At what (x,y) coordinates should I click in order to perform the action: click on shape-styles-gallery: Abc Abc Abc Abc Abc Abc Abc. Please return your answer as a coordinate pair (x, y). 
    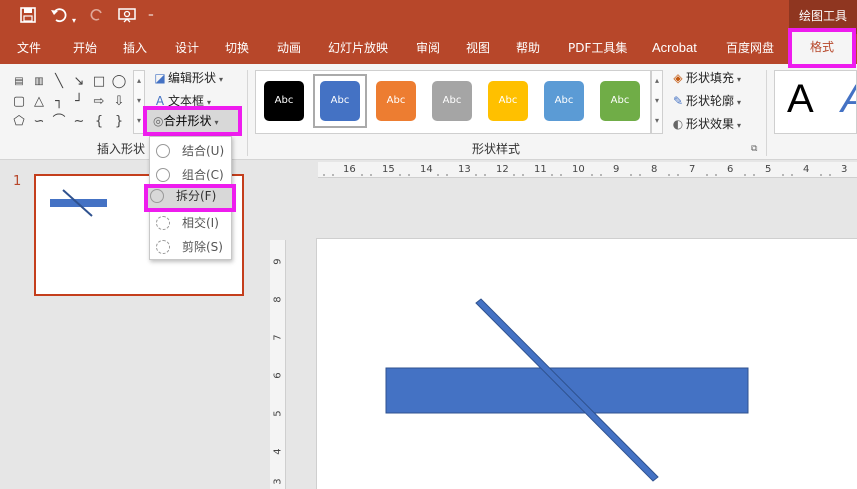
    Looking at the image, I should click on (453, 102).